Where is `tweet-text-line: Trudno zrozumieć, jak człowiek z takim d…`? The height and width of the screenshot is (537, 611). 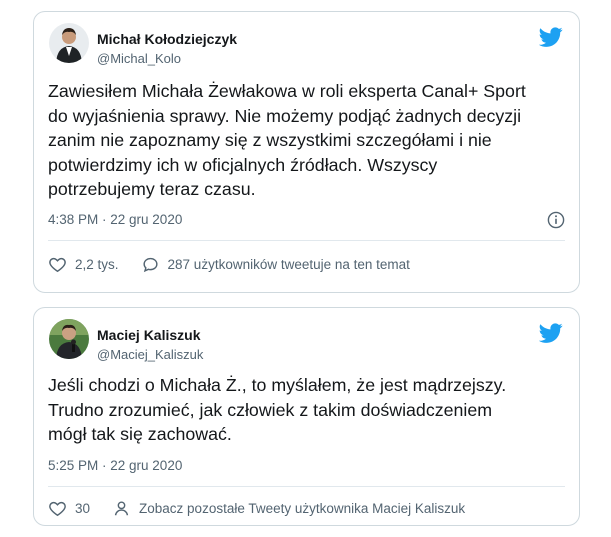 tweet-text-line: Trudno zrozumieć, jak człowiek z takim d… is located at coordinates (270, 409).